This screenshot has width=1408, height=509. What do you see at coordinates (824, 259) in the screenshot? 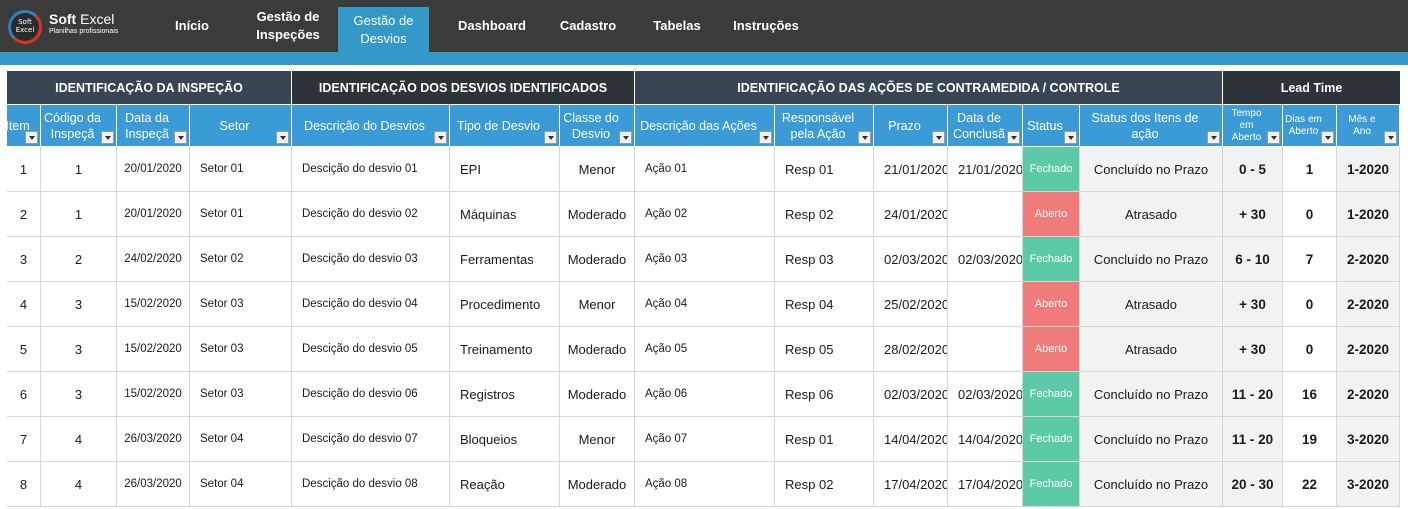
I see `cell-responsavel: Resp 03` at bounding box center [824, 259].